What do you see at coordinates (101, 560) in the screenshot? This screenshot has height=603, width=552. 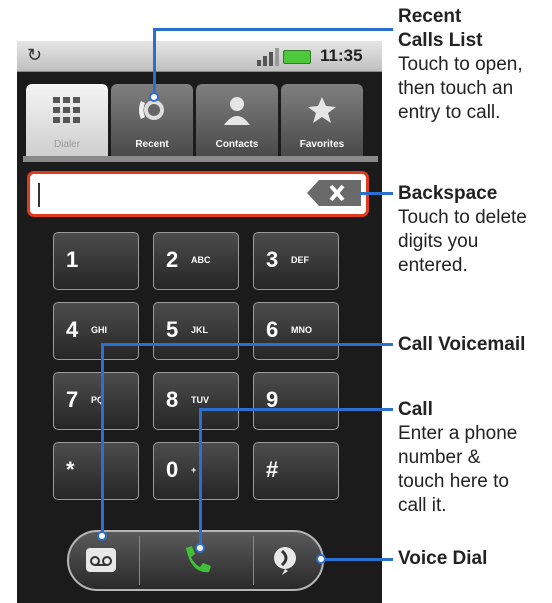 I see `voicemail-button` at bounding box center [101, 560].